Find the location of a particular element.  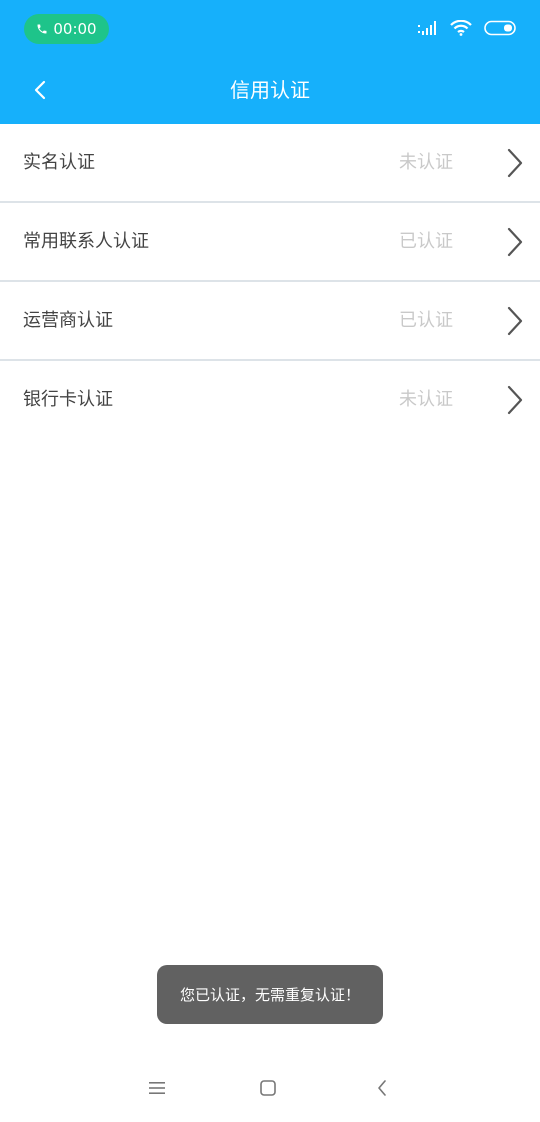

item-label: 银行卡认证 is located at coordinates (68, 399).